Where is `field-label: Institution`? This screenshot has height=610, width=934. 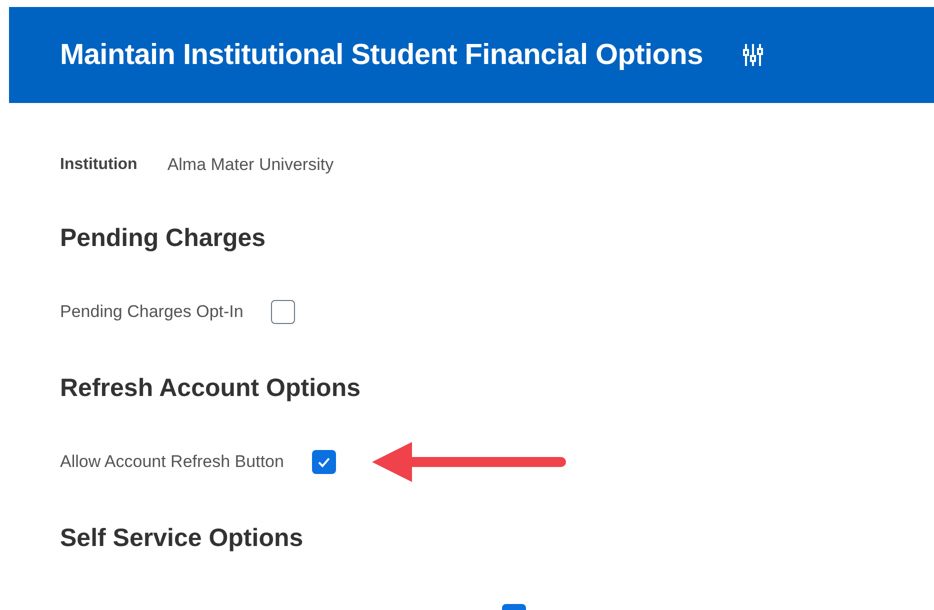 field-label: Institution is located at coordinates (99, 165).